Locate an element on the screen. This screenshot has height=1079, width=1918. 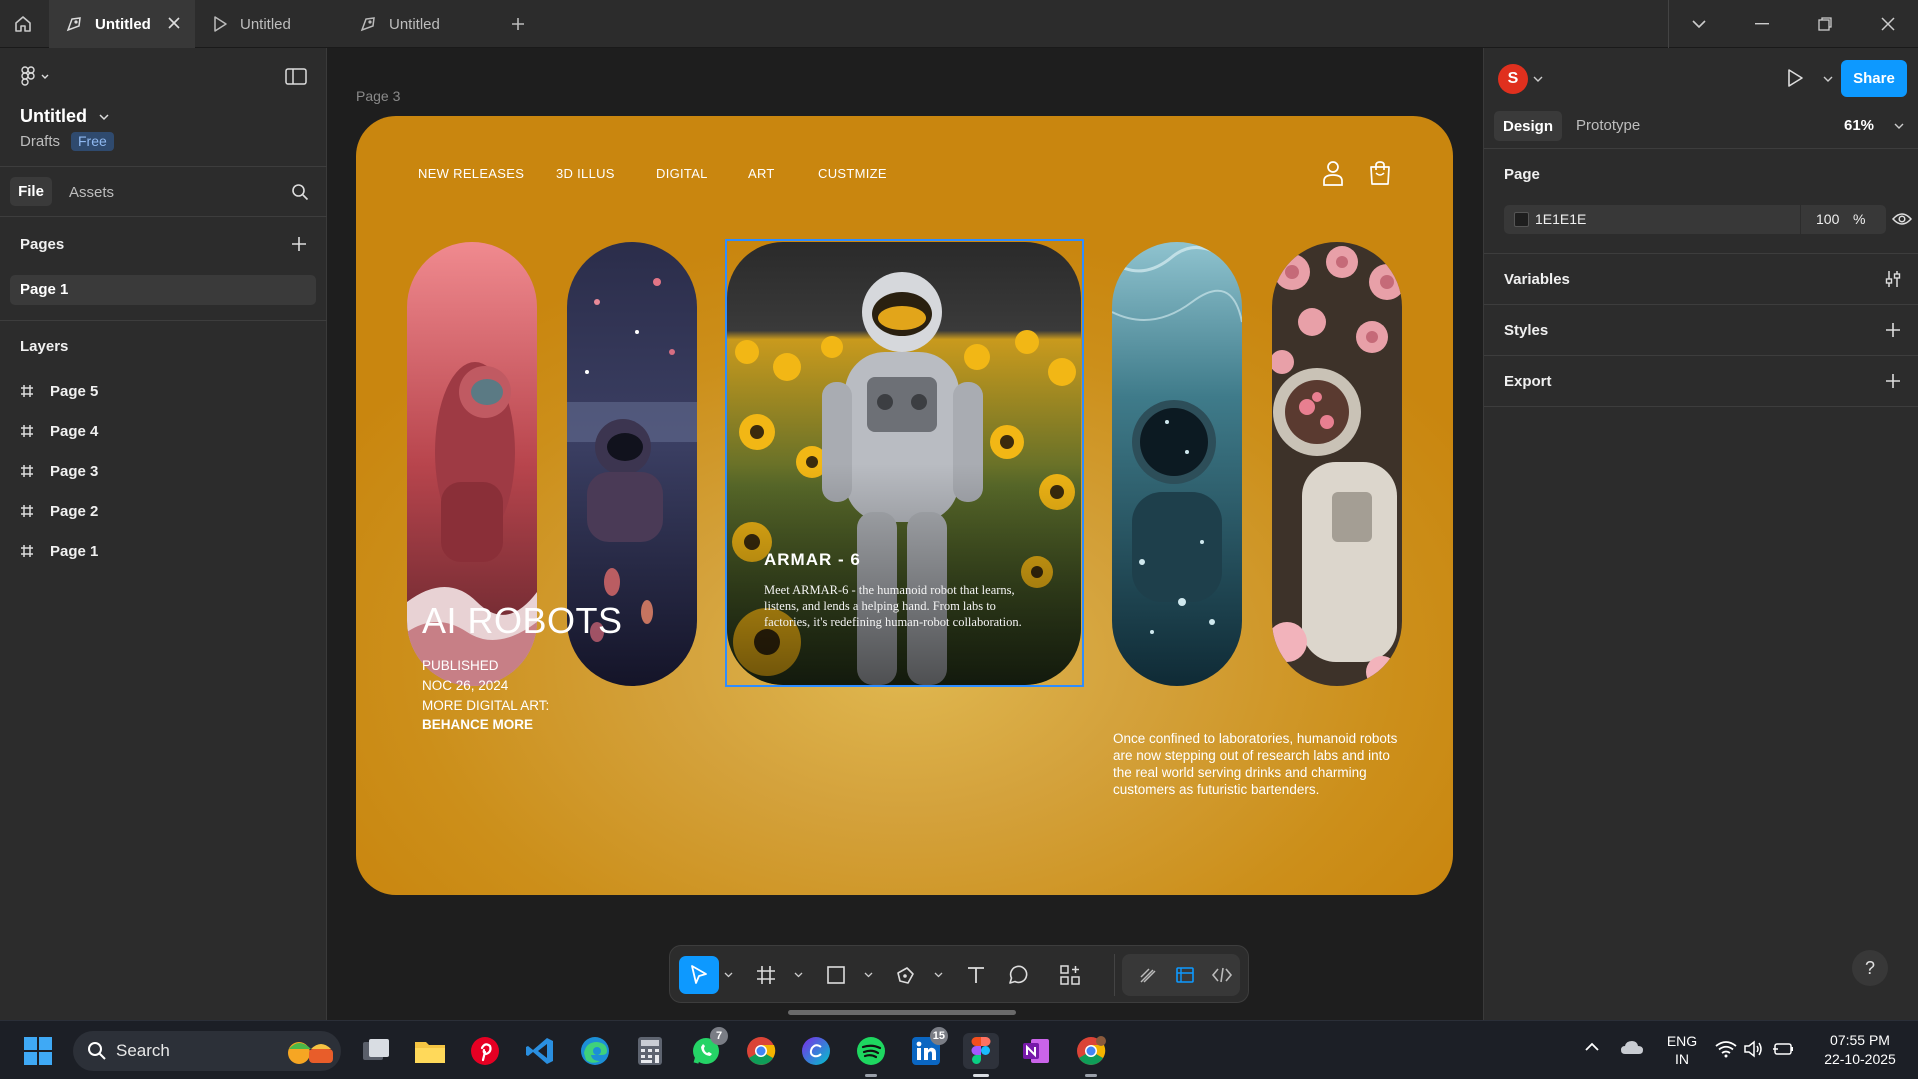
comment-tool-icon is located at coordinates (1018, 975).